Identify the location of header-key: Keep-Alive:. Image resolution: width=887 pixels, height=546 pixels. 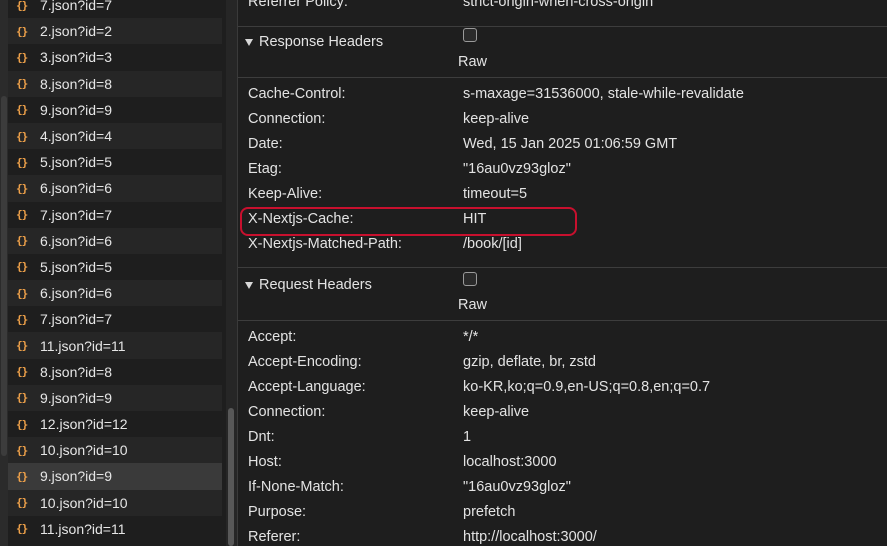
(285, 194).